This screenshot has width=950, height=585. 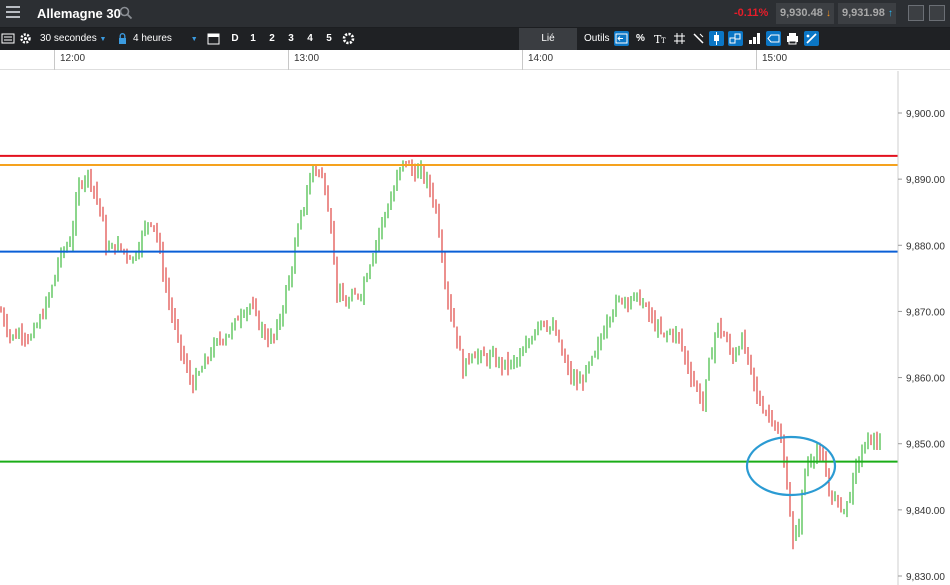 I want to click on buy-price-button: 9,931.98 ↑, so click(x=867, y=13).